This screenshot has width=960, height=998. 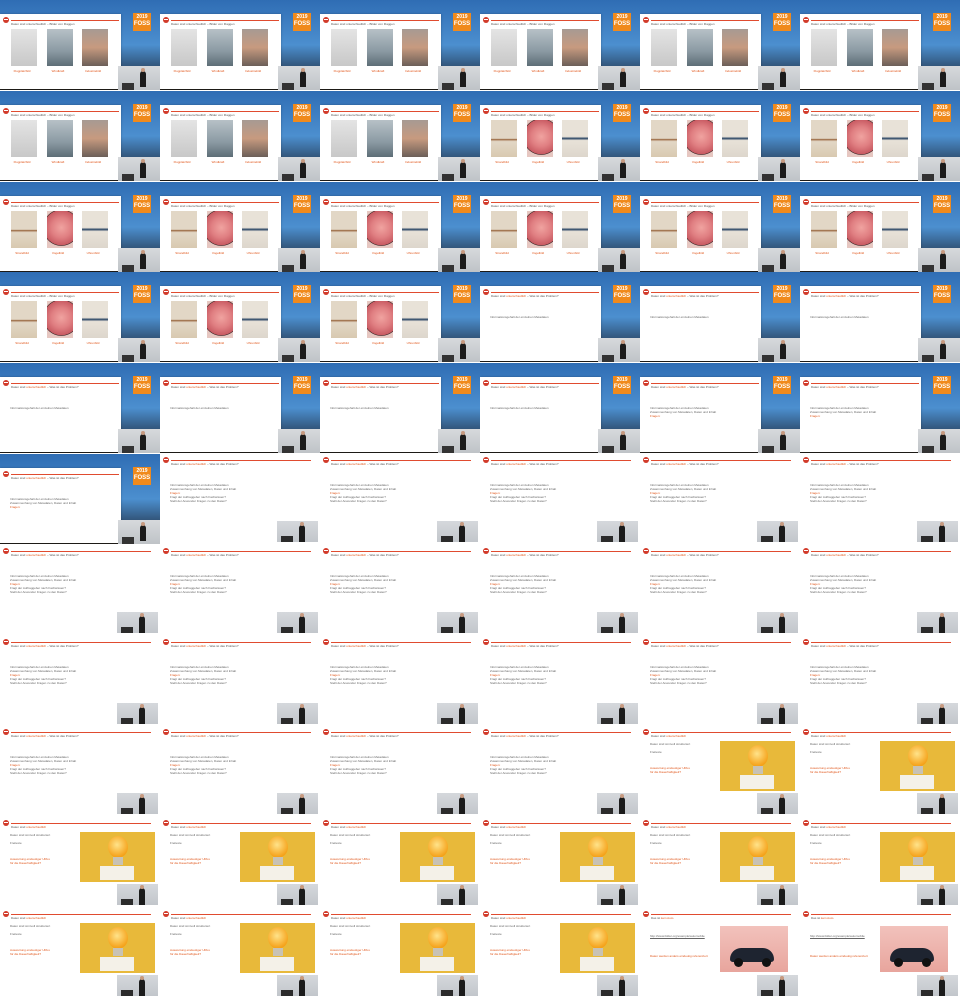 What do you see at coordinates (142, 22) in the screenshot?
I see `foss-logo: 2019 FOSS` at bounding box center [142, 22].